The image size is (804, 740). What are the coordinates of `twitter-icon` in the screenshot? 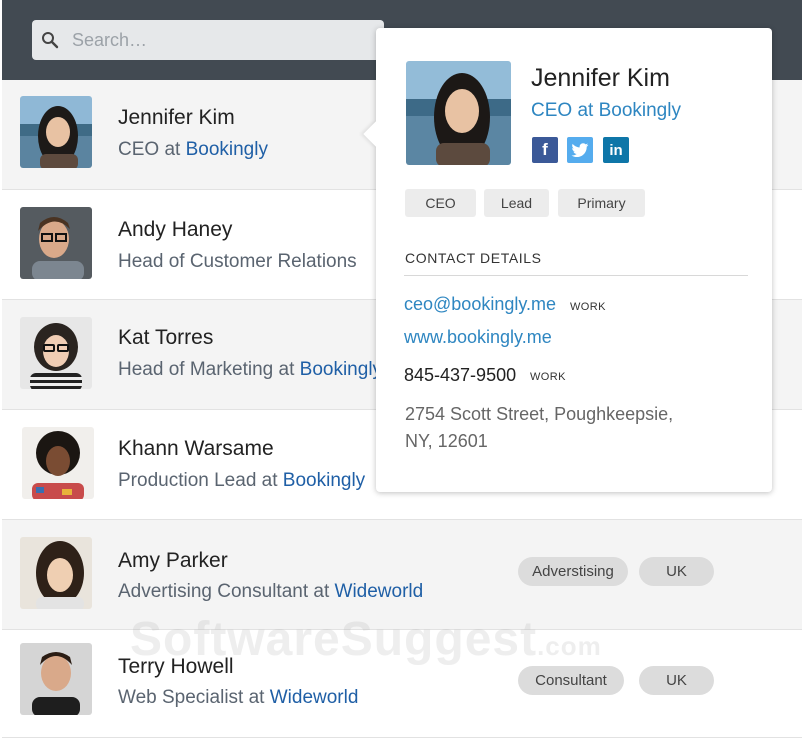 It's located at (580, 150).